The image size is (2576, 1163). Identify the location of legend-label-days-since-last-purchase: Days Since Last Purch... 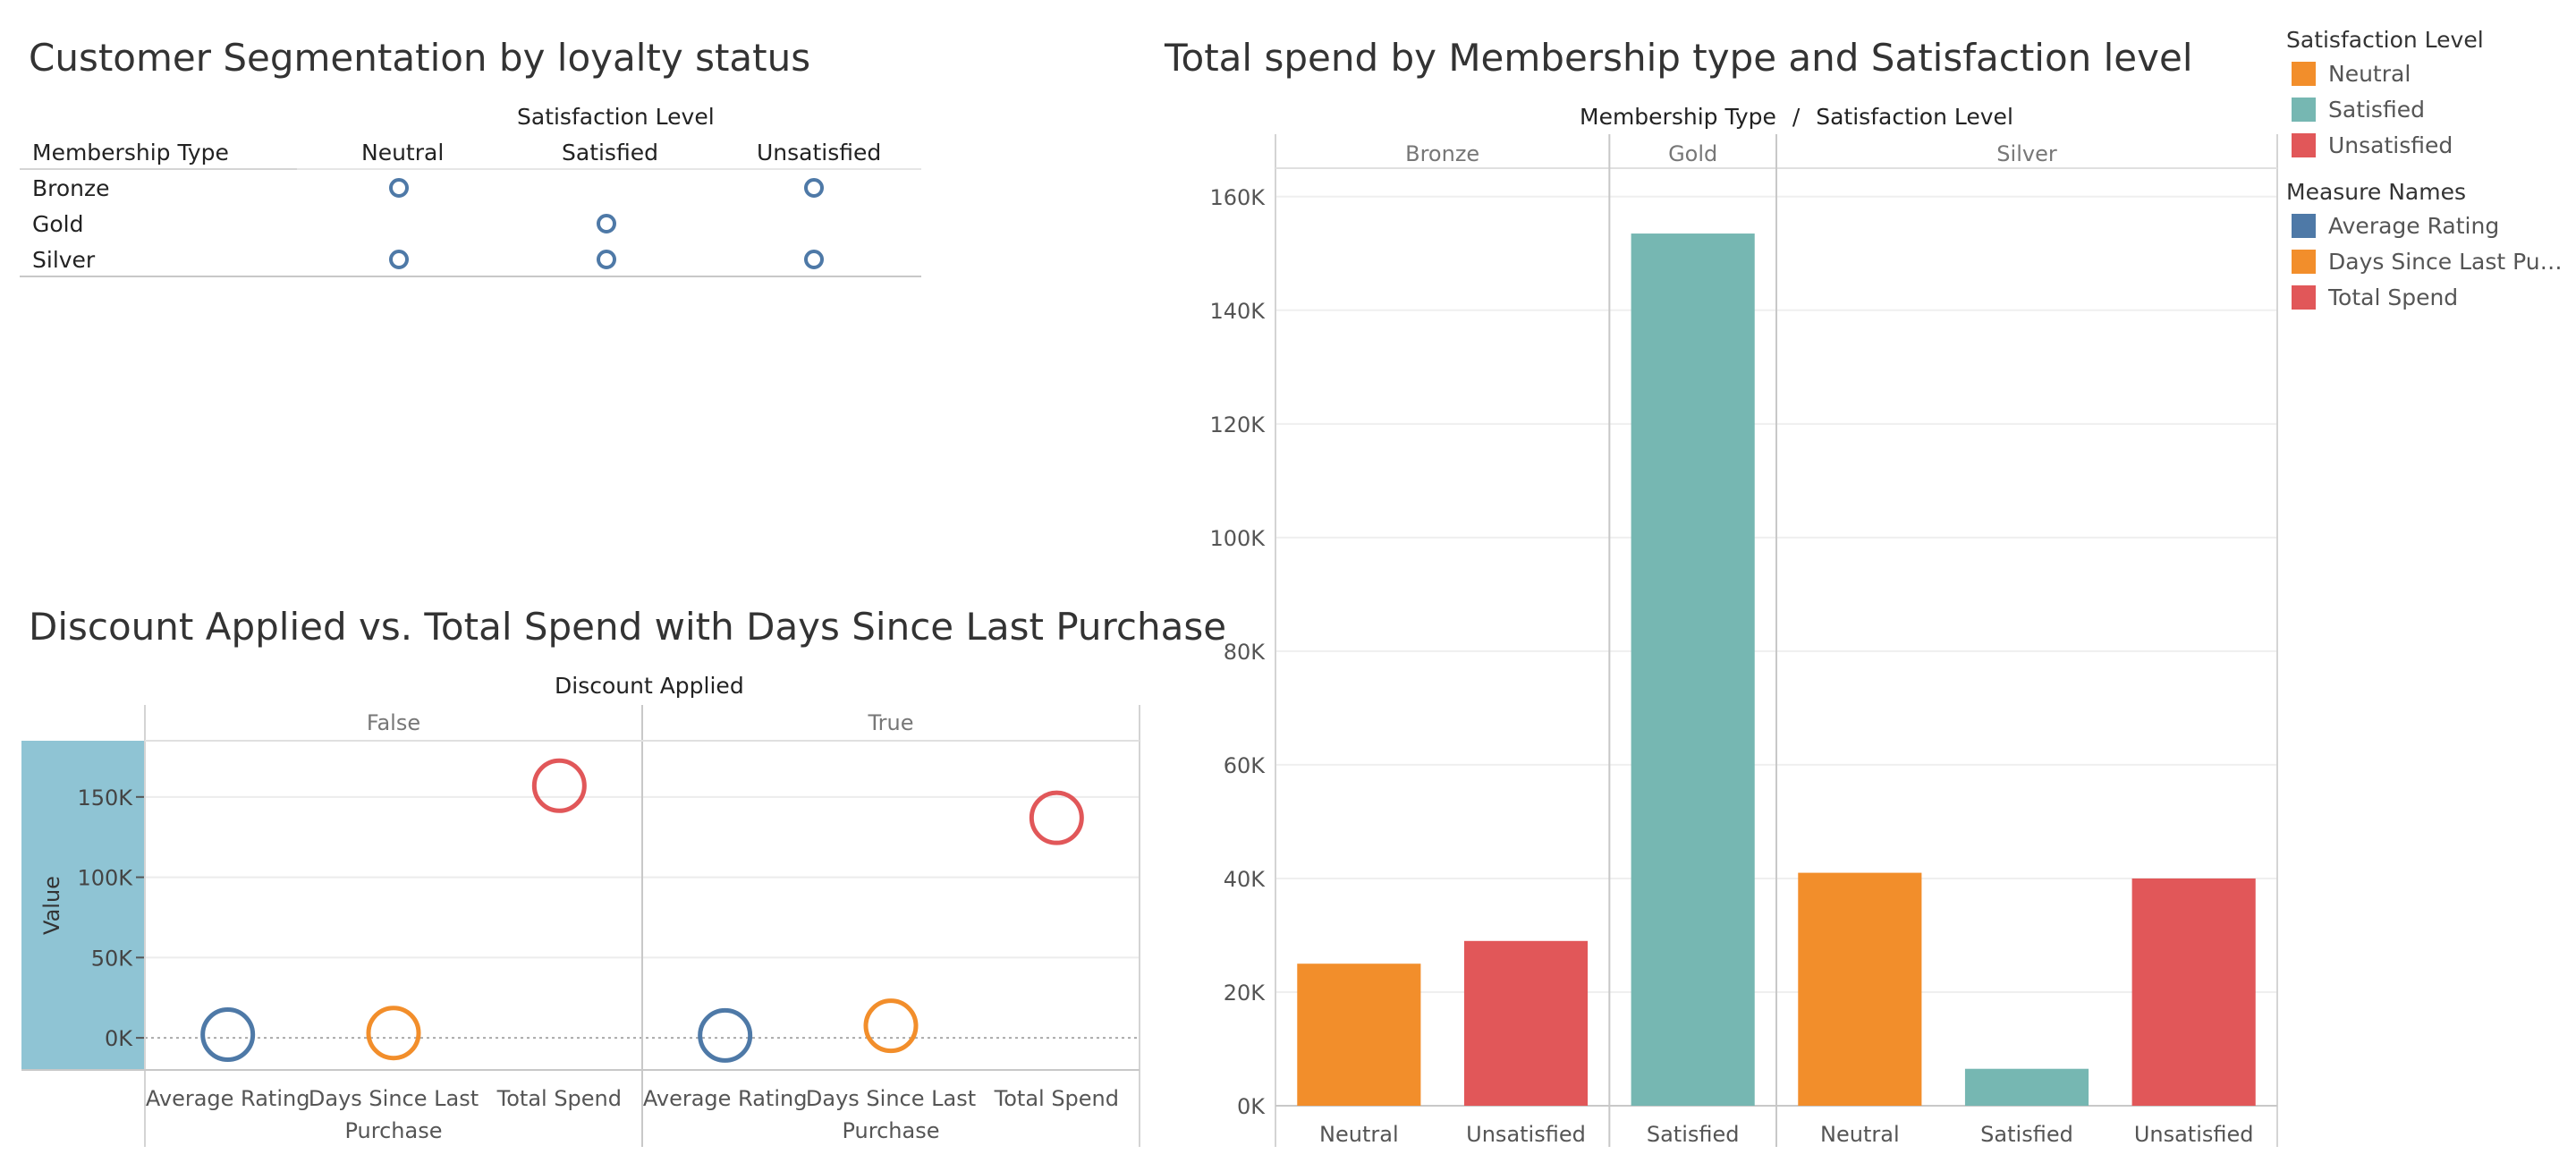
(2445, 262).